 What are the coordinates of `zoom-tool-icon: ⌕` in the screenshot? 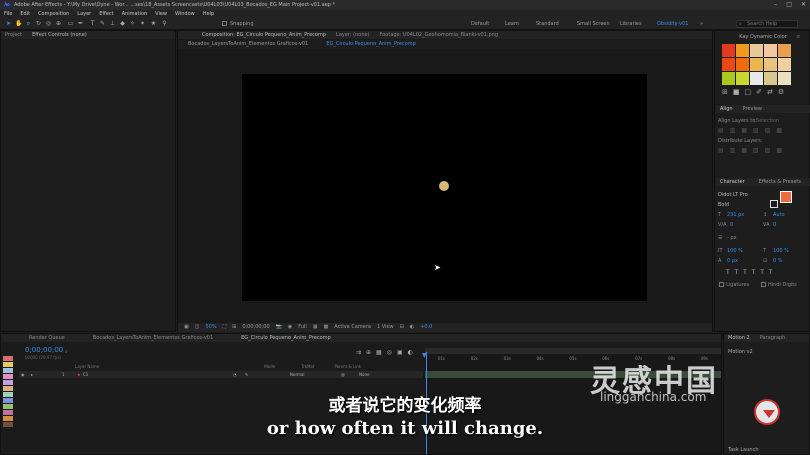 It's located at (28, 23).